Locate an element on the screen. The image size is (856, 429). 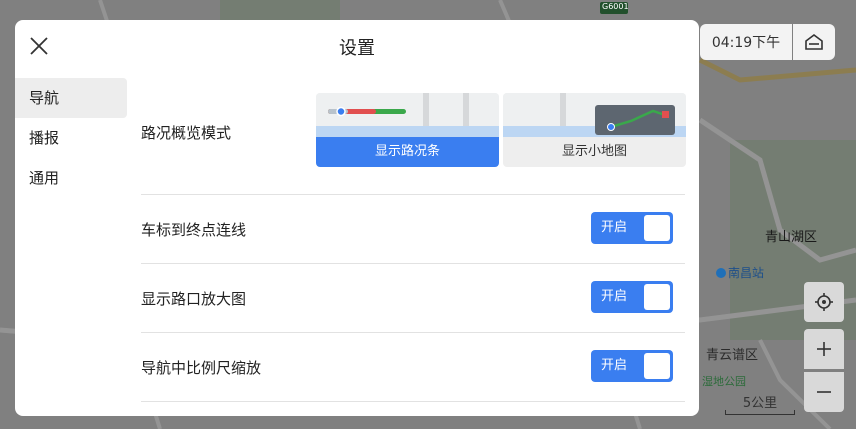
mini-map-preview is located at coordinates (594, 115).